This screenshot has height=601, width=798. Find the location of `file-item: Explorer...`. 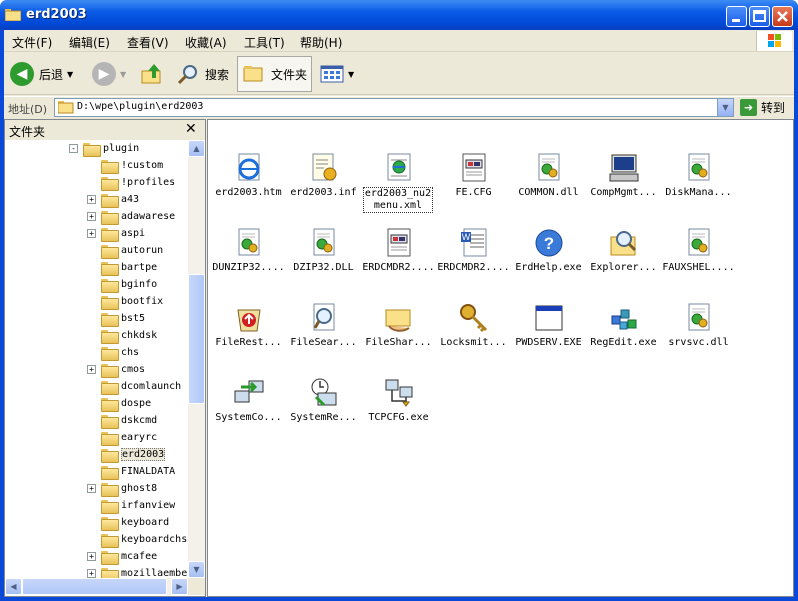

file-item: Explorer... is located at coordinates (623, 259).